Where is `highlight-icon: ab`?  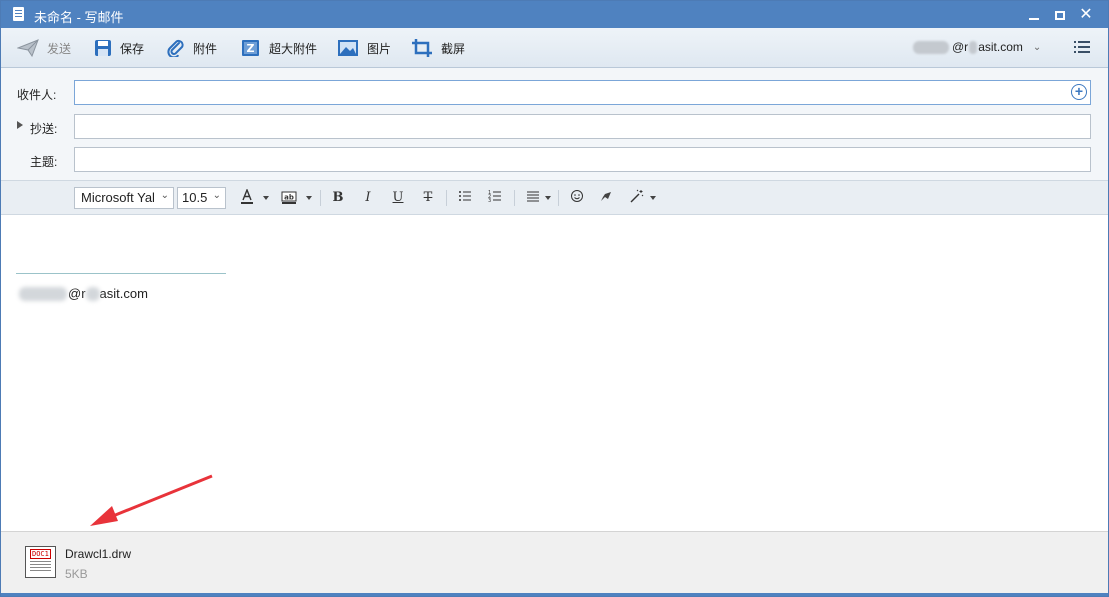 highlight-icon: ab is located at coordinates (289, 197).